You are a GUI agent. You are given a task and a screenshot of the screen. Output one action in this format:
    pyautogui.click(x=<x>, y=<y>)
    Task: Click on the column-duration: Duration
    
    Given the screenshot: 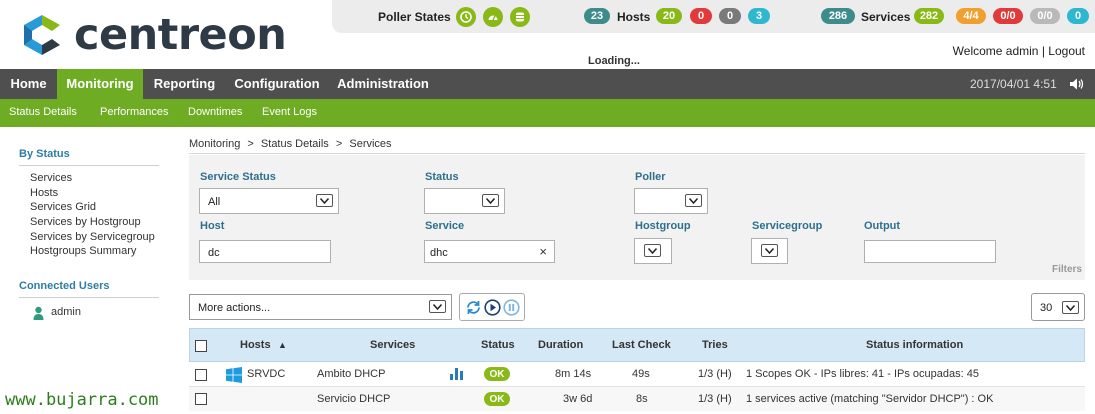 What is the action you would take?
    pyautogui.click(x=560, y=345)
    